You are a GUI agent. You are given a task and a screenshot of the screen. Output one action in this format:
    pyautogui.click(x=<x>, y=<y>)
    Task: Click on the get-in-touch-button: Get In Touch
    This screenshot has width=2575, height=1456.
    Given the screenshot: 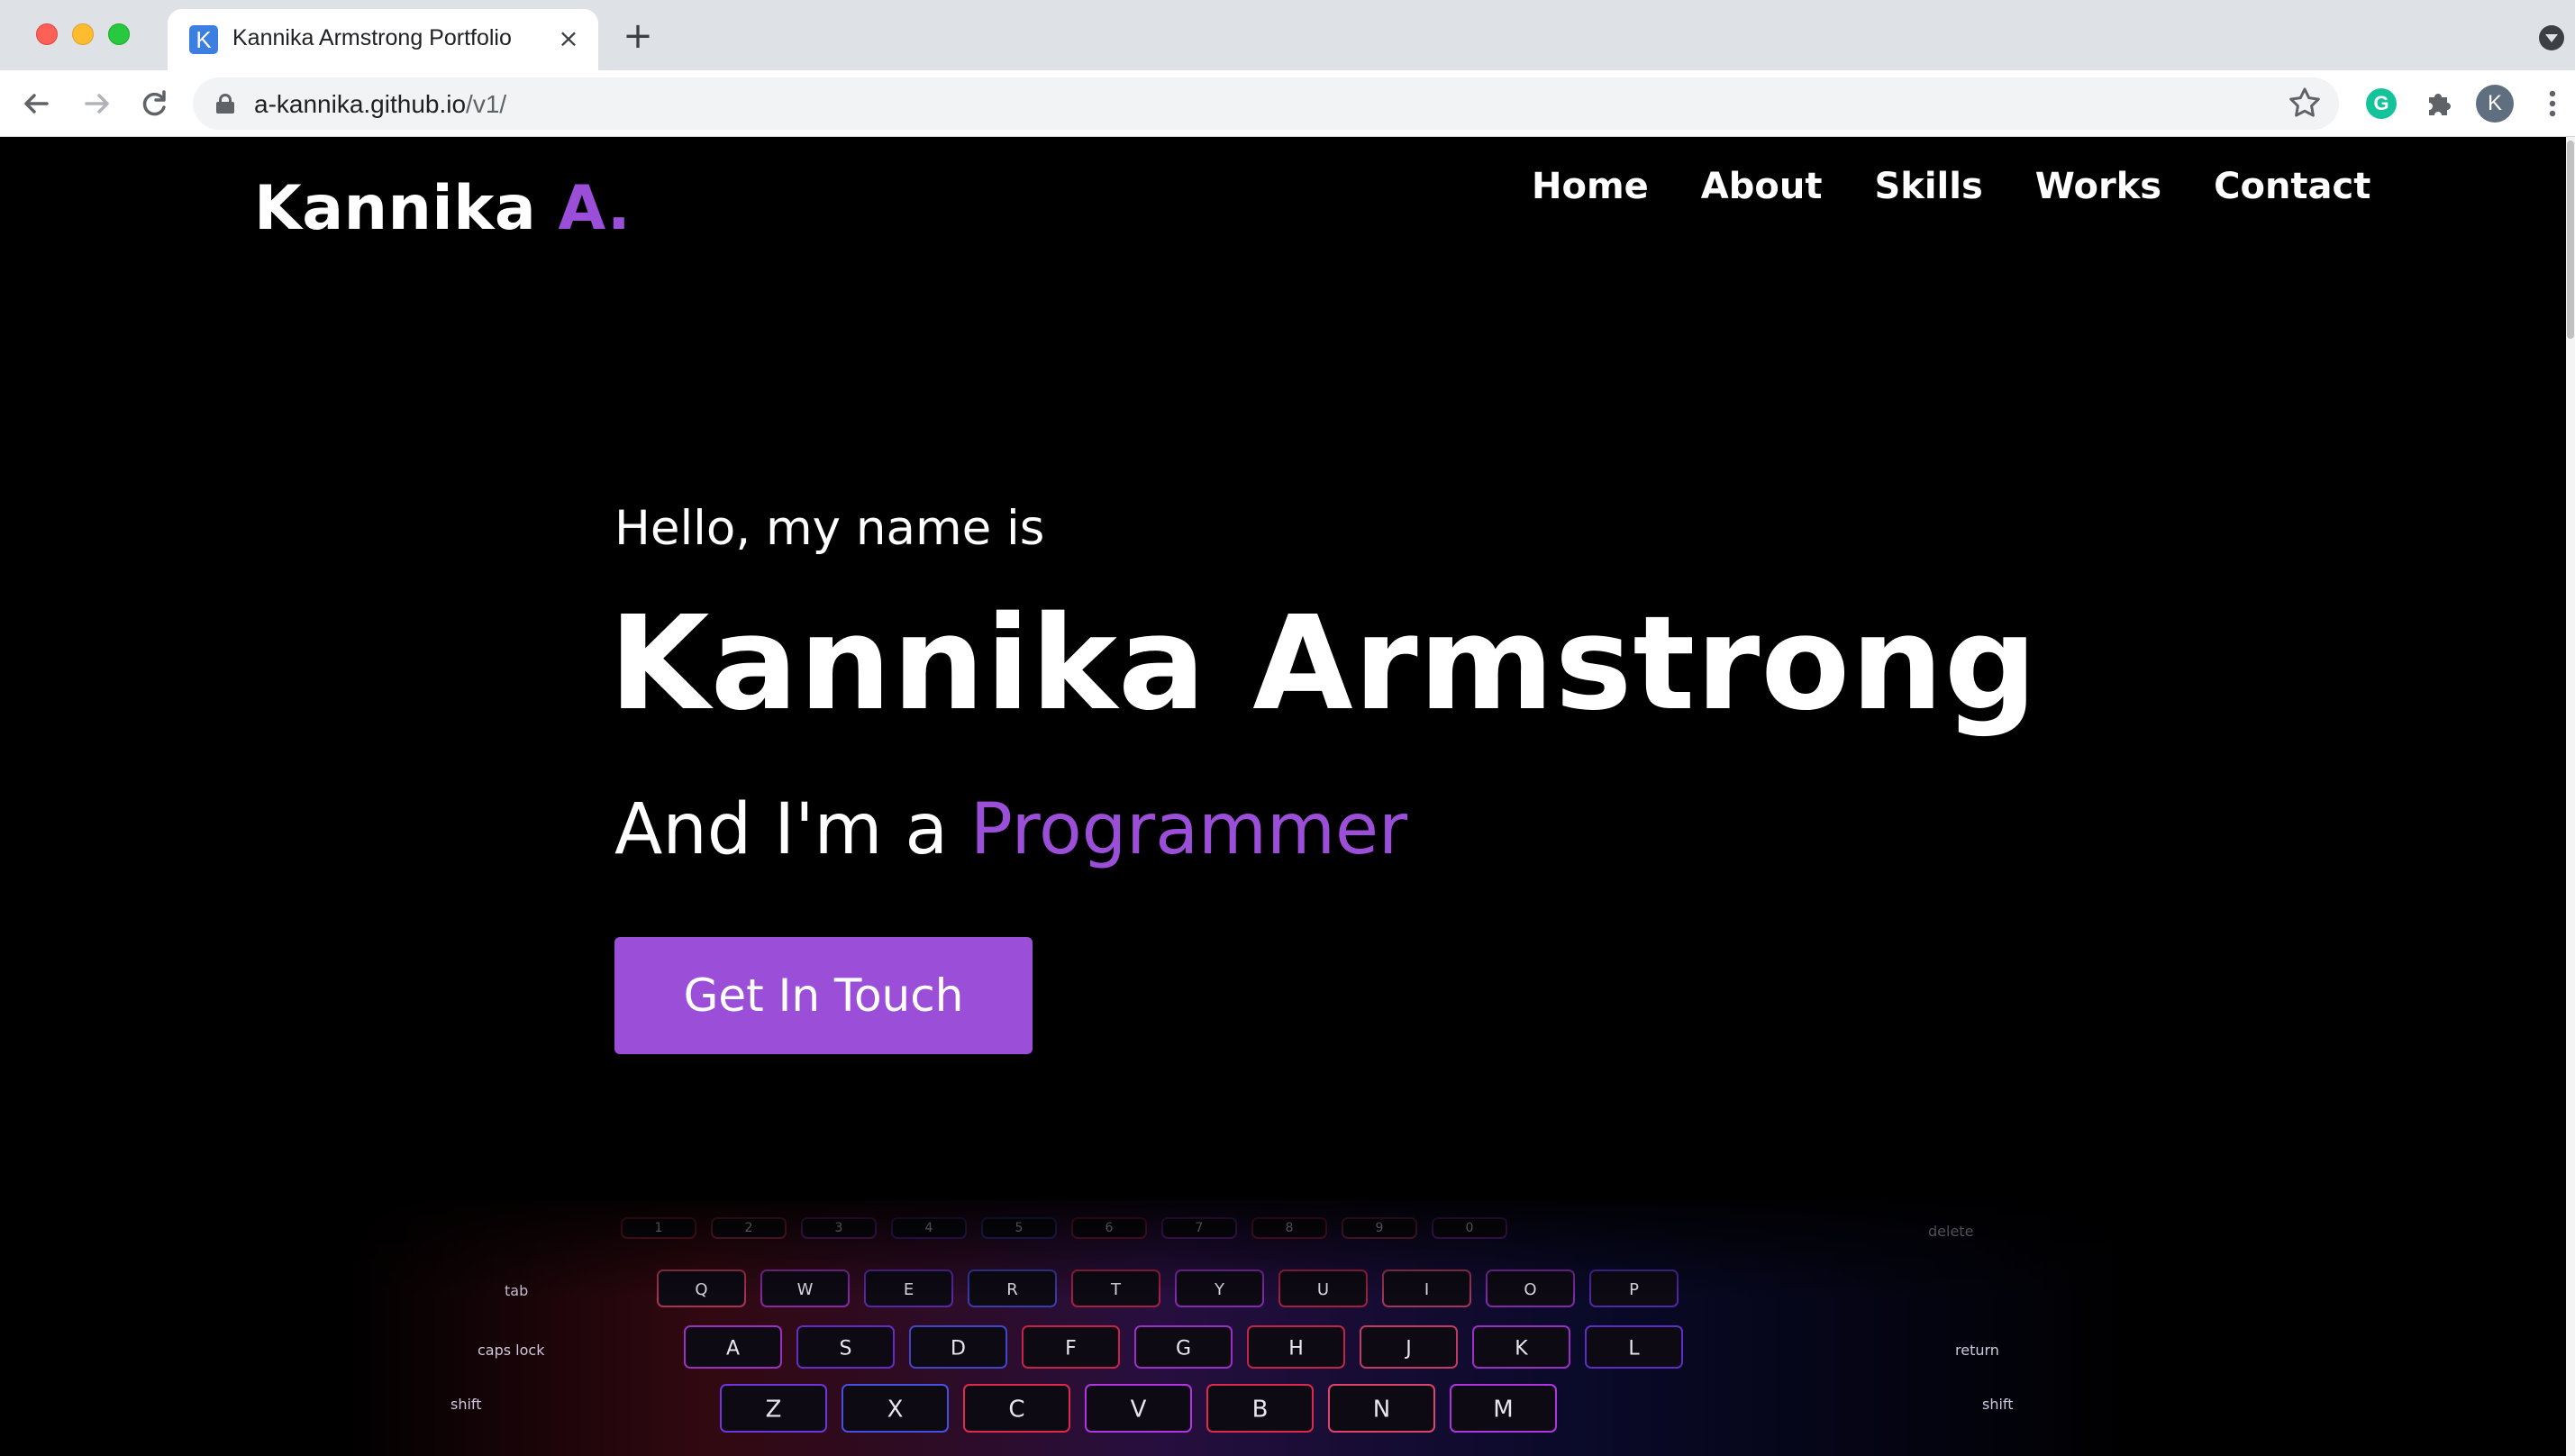 What is the action you would take?
    pyautogui.click(x=824, y=996)
    